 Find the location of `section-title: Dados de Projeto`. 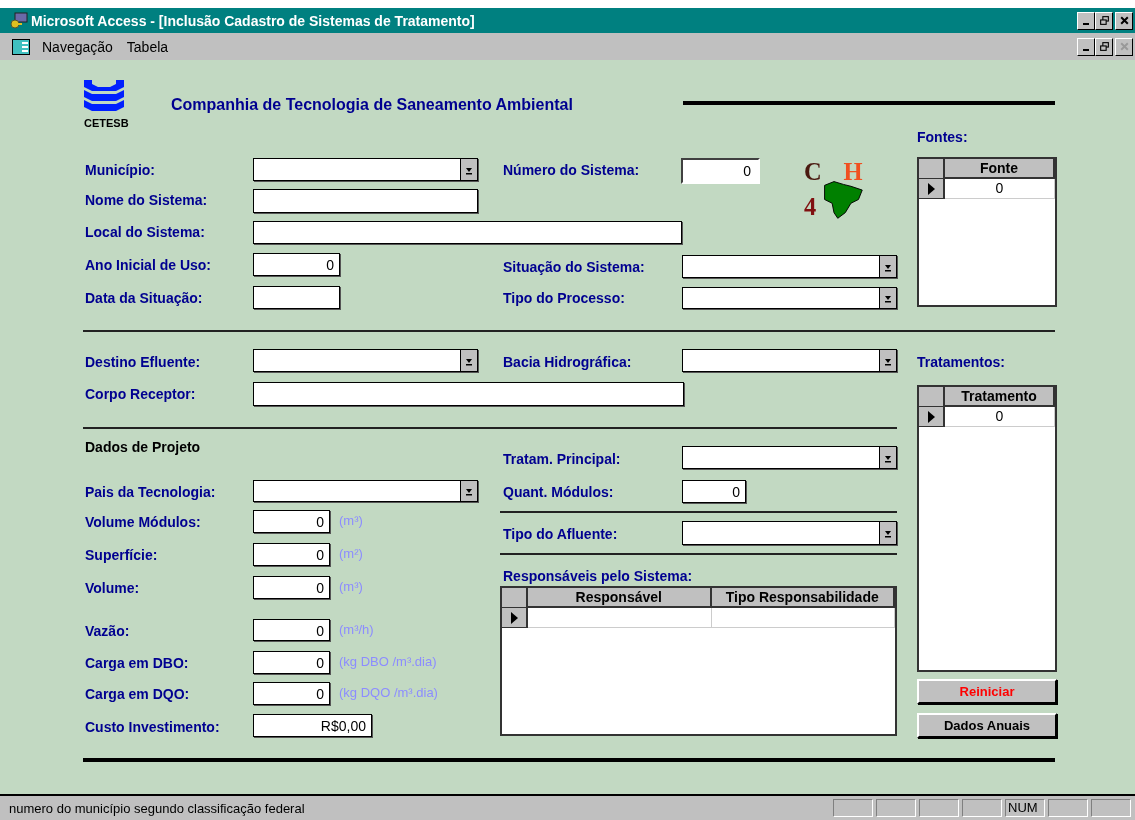

section-title: Dados de Projeto is located at coordinates (143, 447).